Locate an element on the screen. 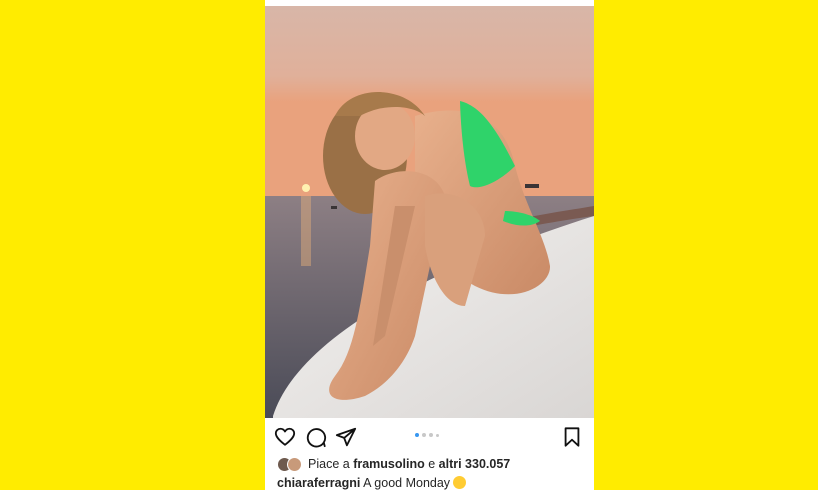 Image resolution: width=818 pixels, height=490 pixels. share-icon is located at coordinates (346, 437).